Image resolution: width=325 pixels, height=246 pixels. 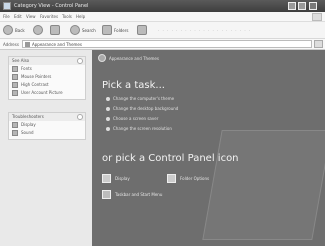 I want to click on troubleshooter-item-display: Display, so click(x=47, y=125).